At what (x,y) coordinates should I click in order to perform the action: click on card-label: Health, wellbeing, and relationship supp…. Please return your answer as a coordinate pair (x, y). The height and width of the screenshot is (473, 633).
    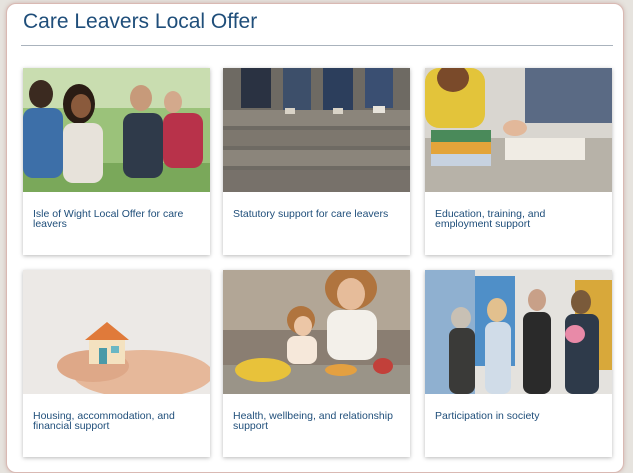
    Looking at the image, I should click on (317, 421).